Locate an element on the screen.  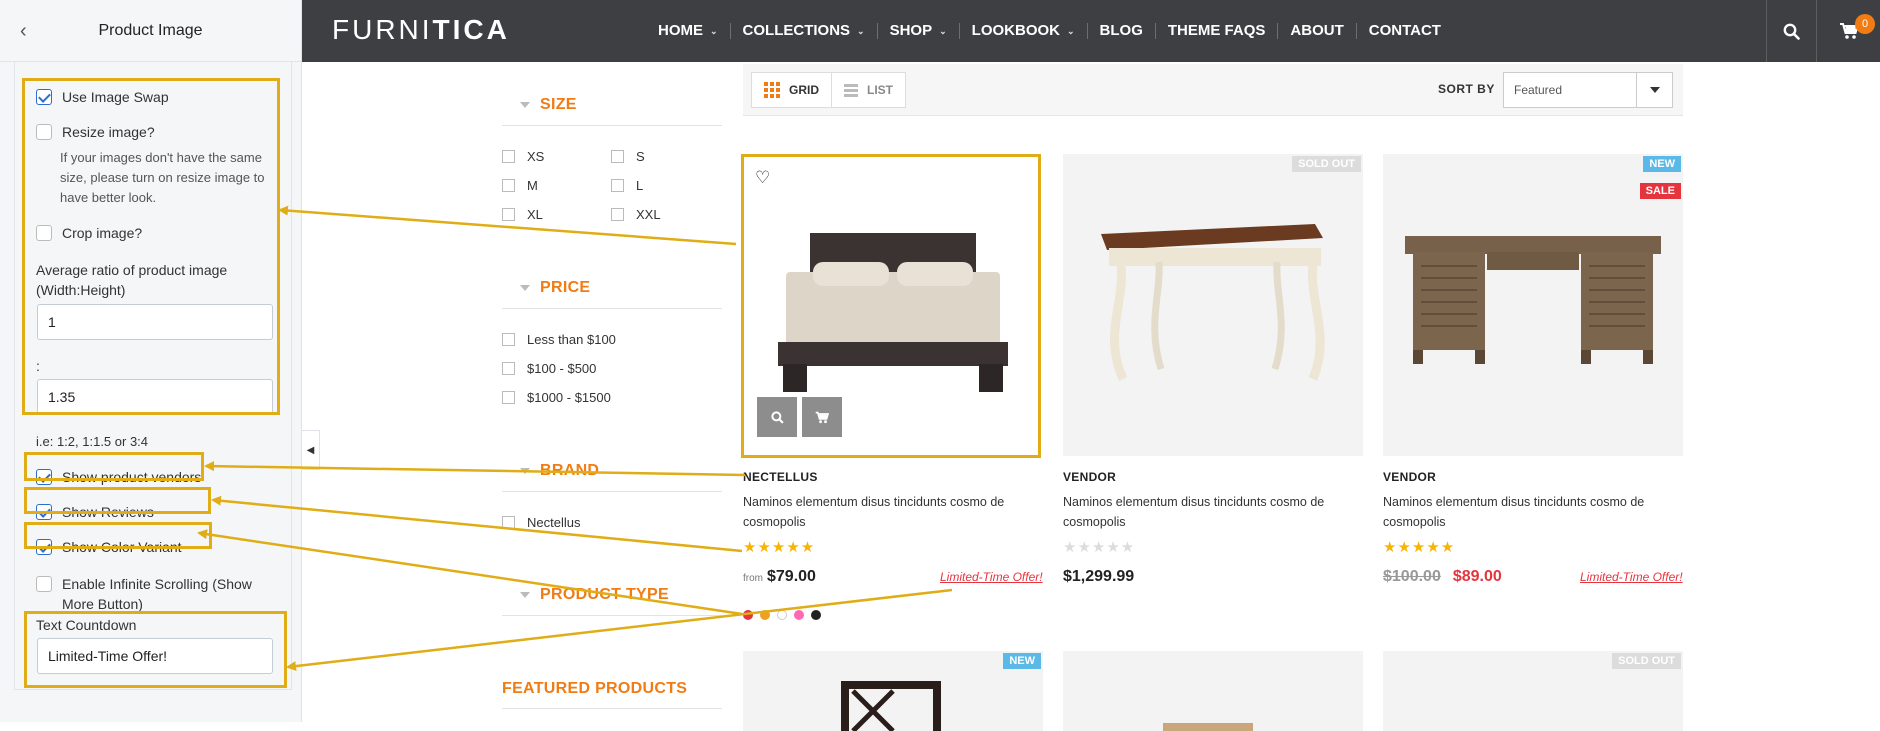
color-swatch-pink is located at coordinates (799, 615).